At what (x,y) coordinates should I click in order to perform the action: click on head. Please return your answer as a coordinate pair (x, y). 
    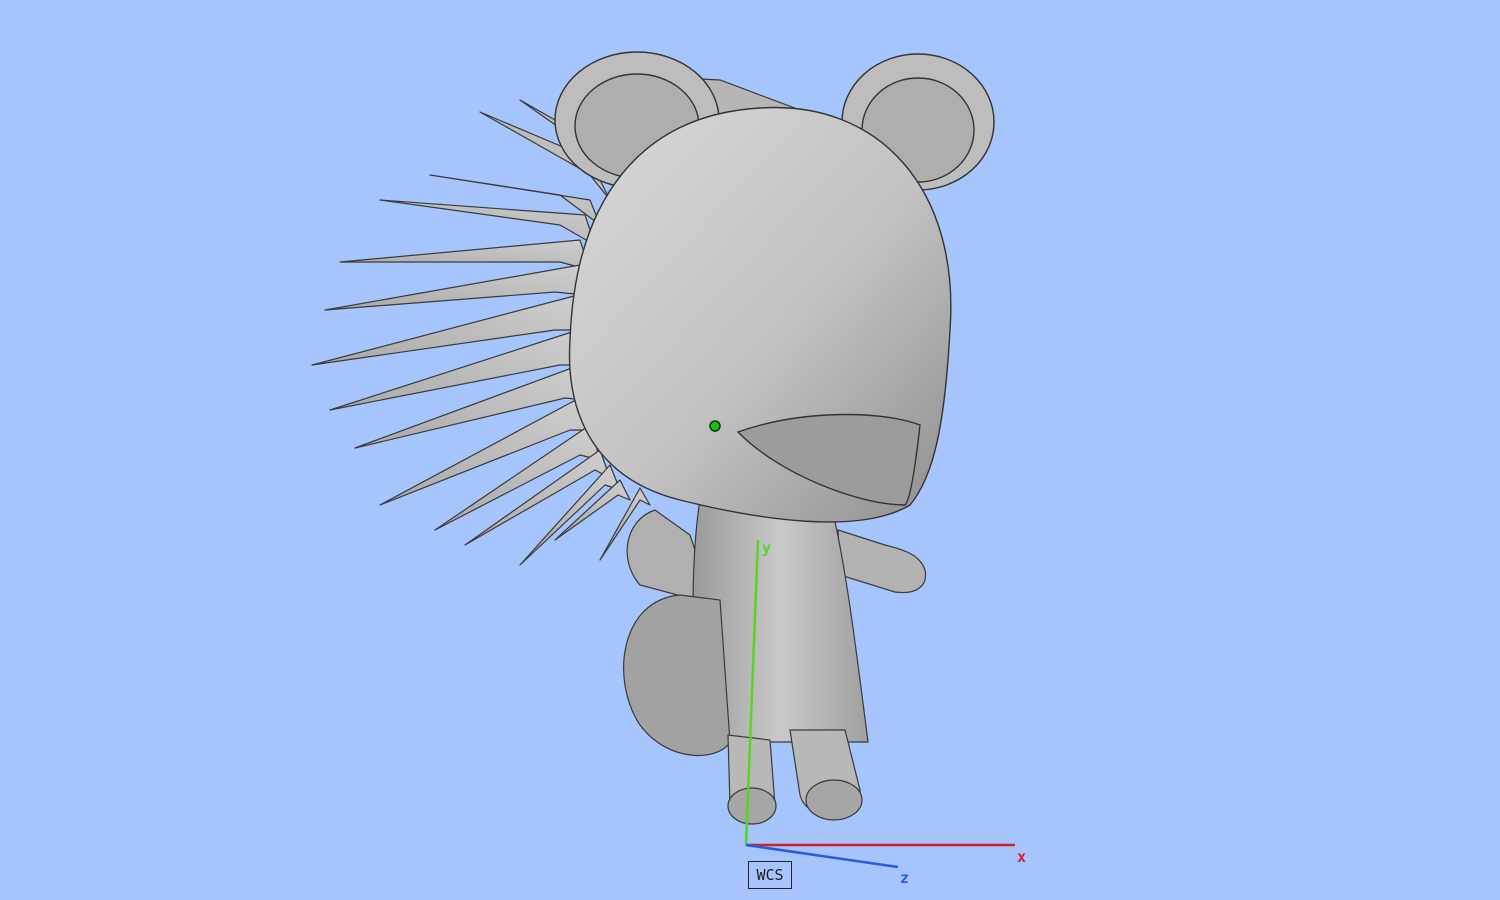
    Looking at the image, I should click on (760, 314).